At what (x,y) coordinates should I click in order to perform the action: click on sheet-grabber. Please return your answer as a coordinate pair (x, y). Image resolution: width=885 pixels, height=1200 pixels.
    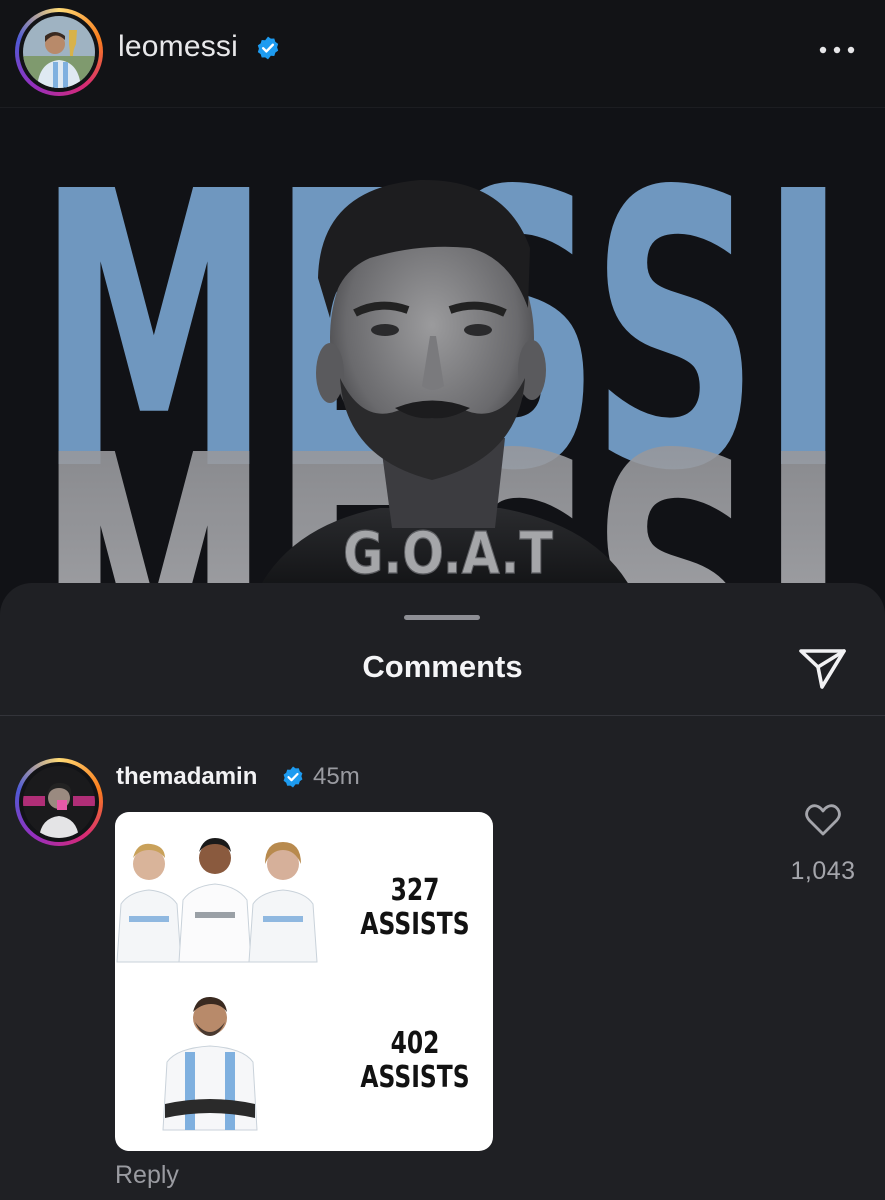
    Looking at the image, I should click on (442, 617).